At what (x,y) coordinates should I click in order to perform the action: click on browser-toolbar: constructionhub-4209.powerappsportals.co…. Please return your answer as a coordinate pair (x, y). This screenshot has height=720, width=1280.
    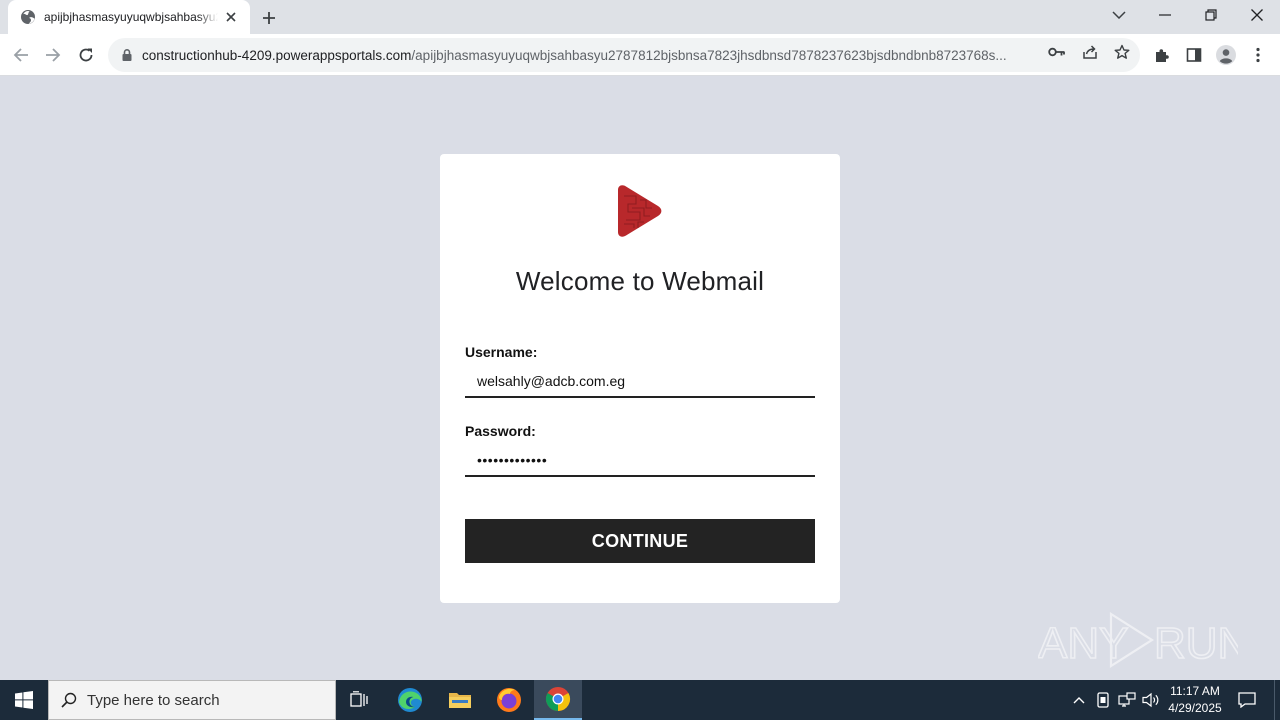
    Looking at the image, I should click on (640, 55).